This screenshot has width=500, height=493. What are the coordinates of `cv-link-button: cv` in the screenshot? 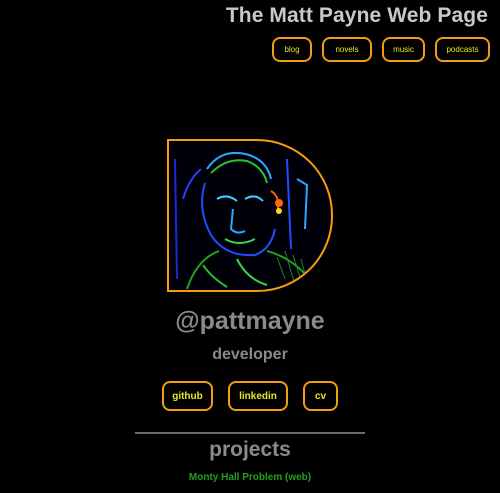 It's located at (320, 396).